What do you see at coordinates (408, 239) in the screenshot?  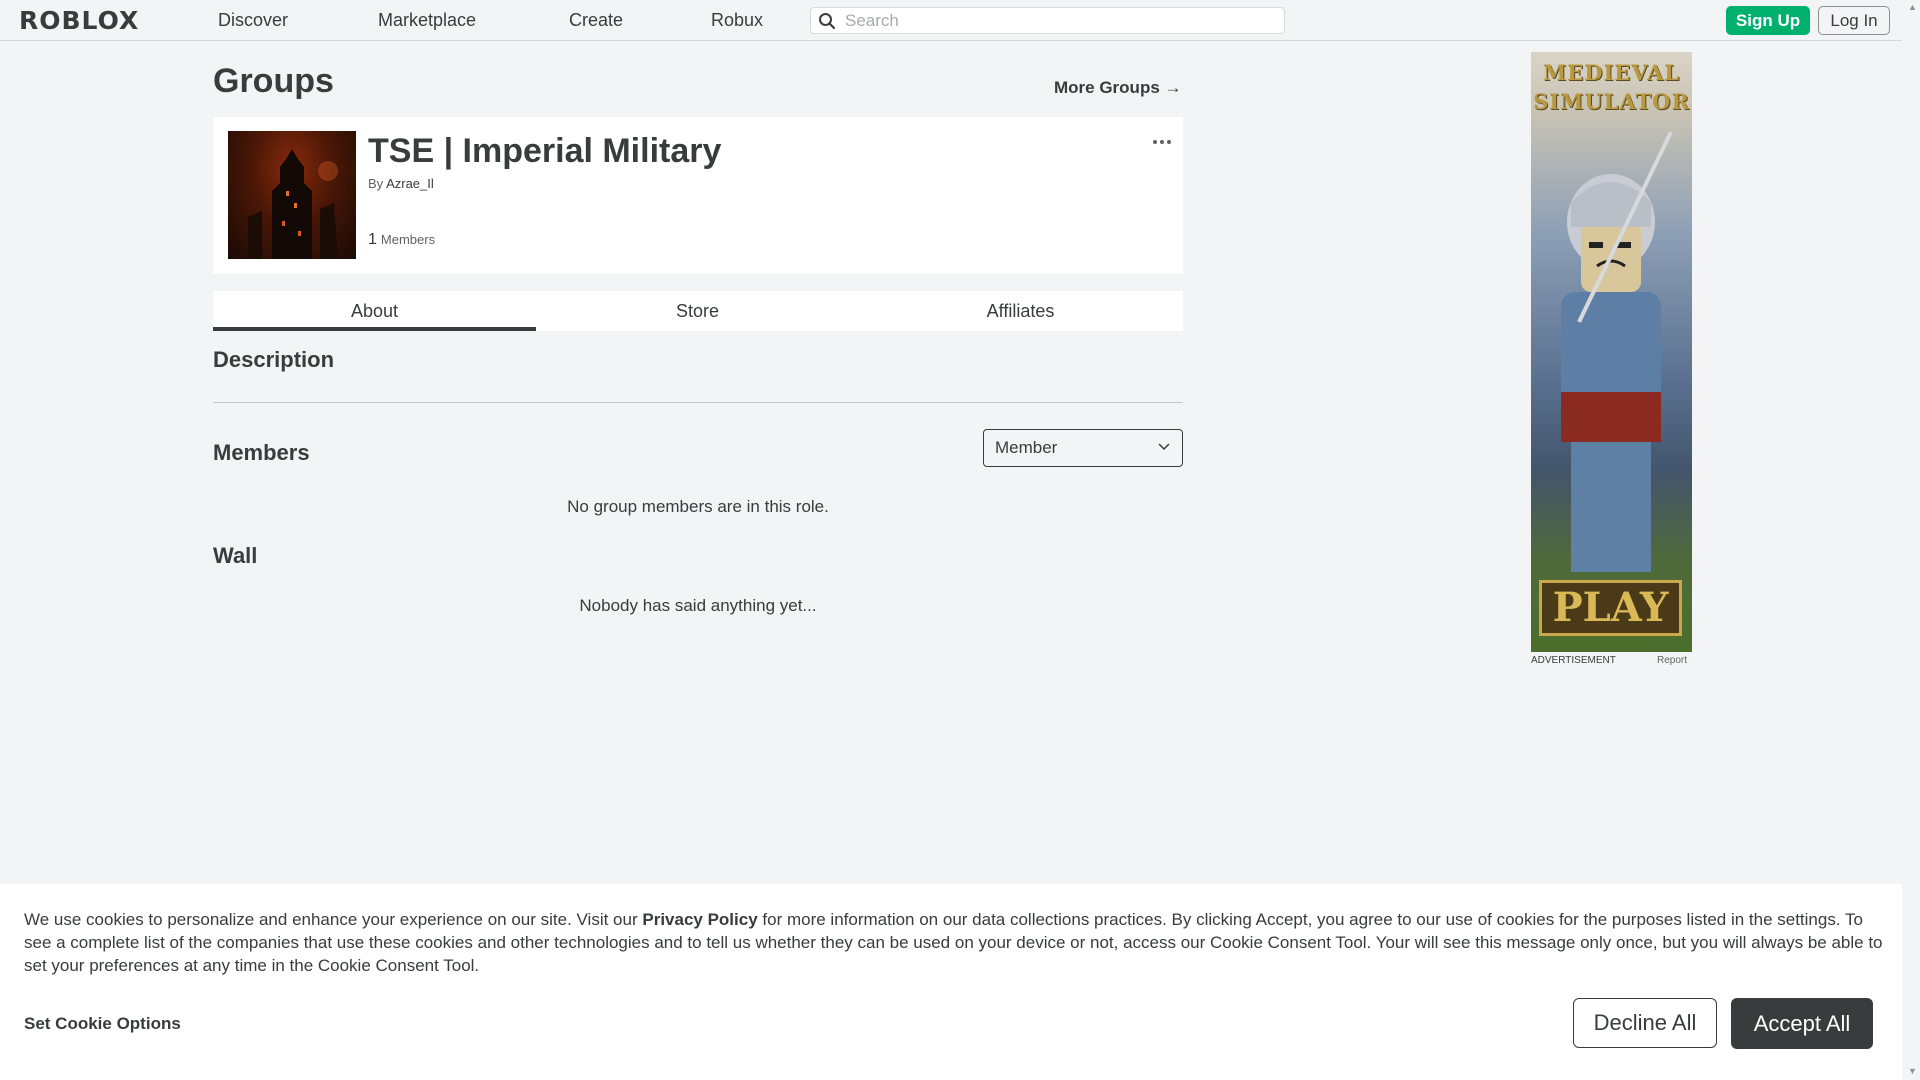 I see `member-count-label: Members` at bounding box center [408, 239].